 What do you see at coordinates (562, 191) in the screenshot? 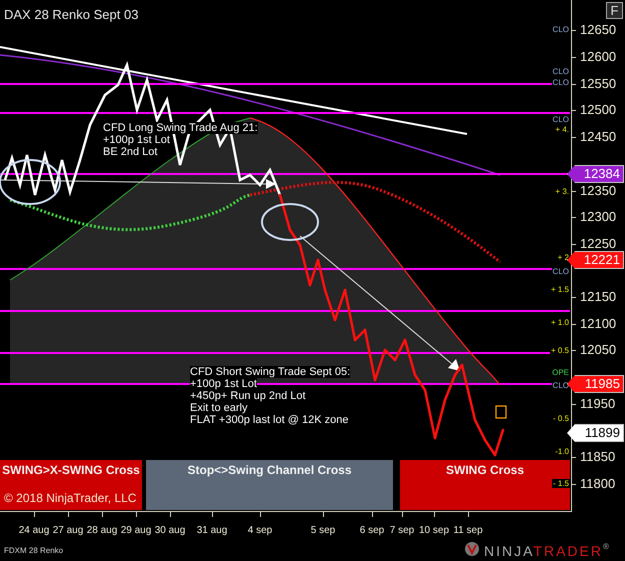
I see `level-label: + 3.` at bounding box center [562, 191].